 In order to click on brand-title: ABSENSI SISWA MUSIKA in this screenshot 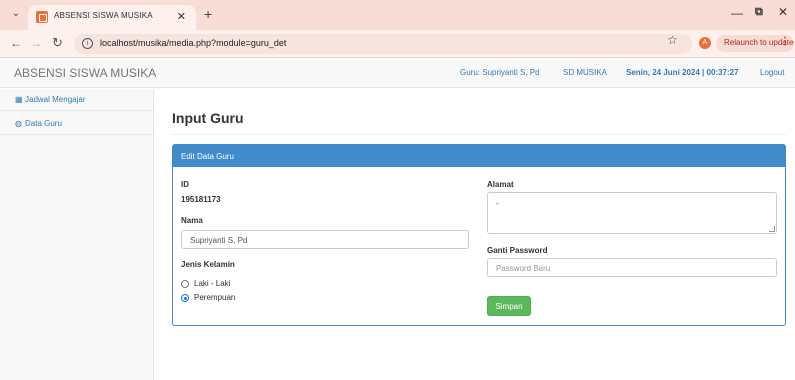, I will do `click(85, 73)`.